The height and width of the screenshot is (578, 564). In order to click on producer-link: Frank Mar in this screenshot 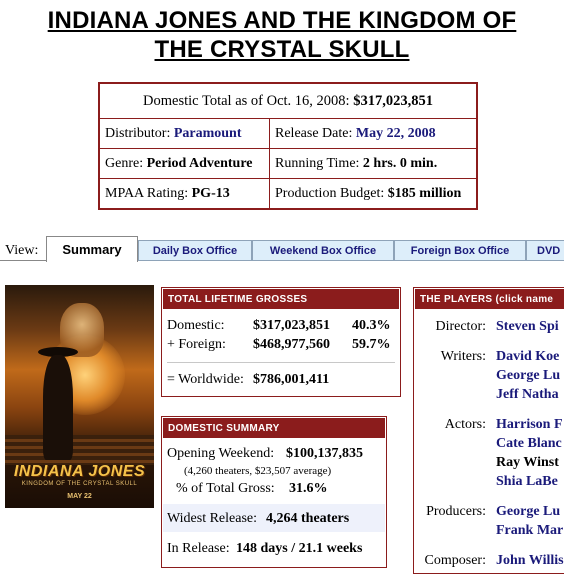, I will do `click(529, 531)`.